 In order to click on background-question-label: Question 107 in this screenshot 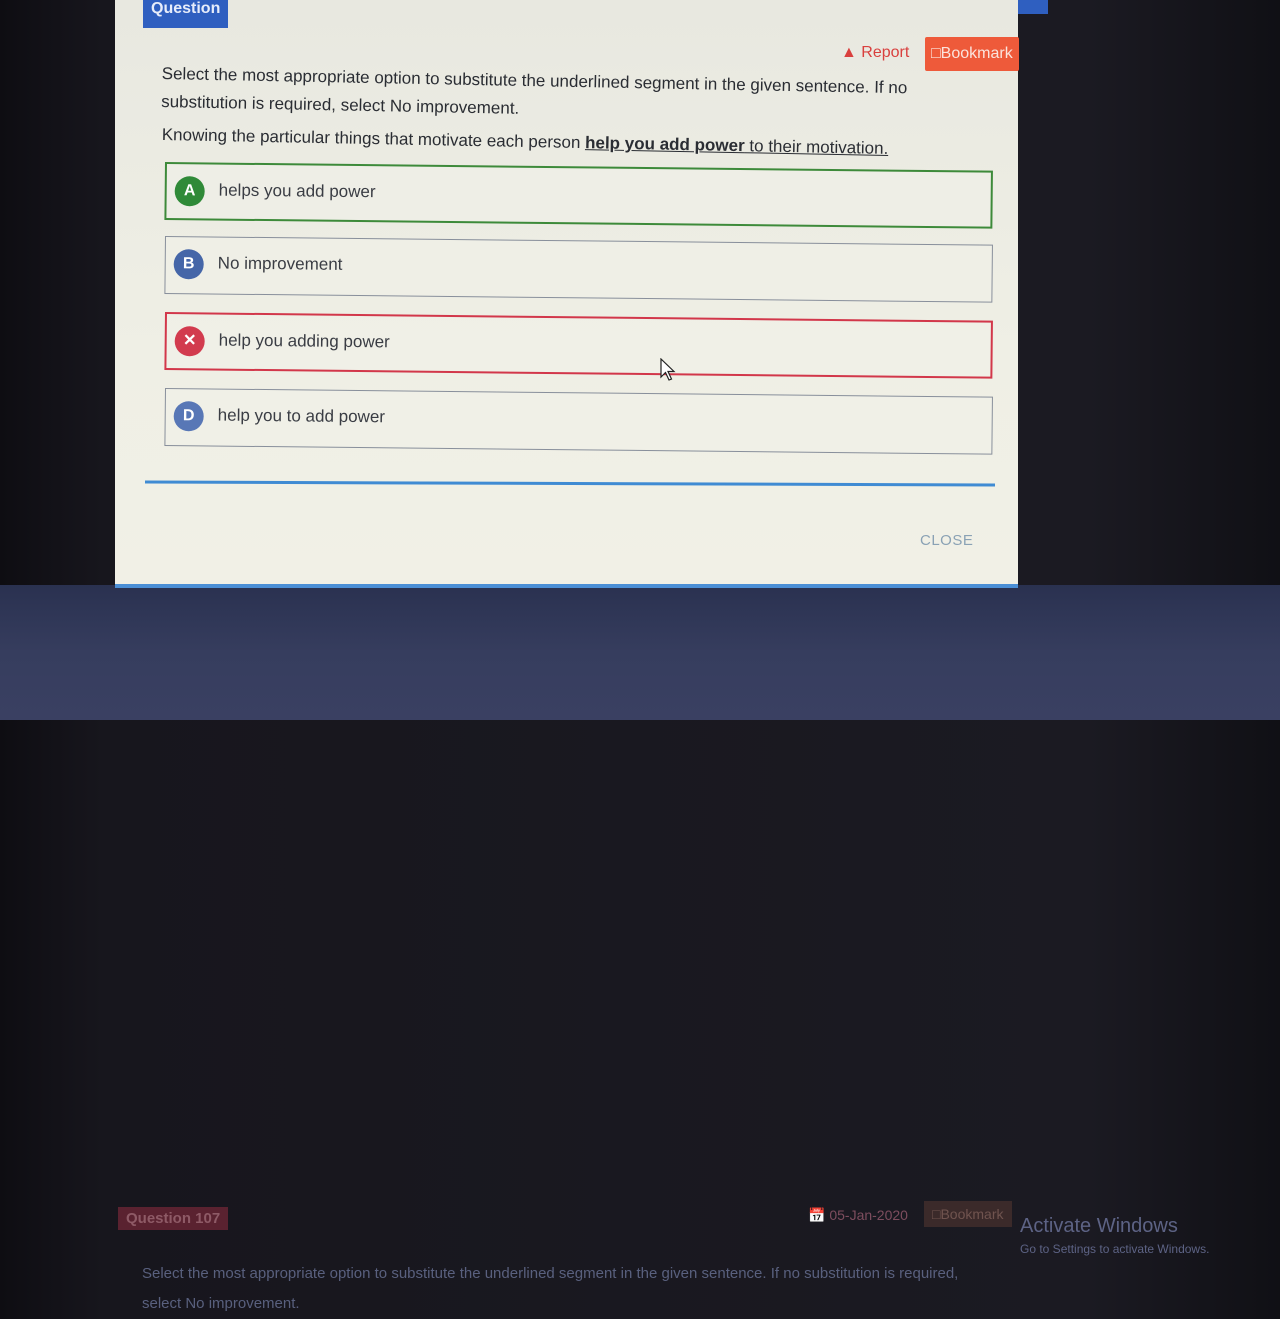, I will do `click(173, 1218)`.